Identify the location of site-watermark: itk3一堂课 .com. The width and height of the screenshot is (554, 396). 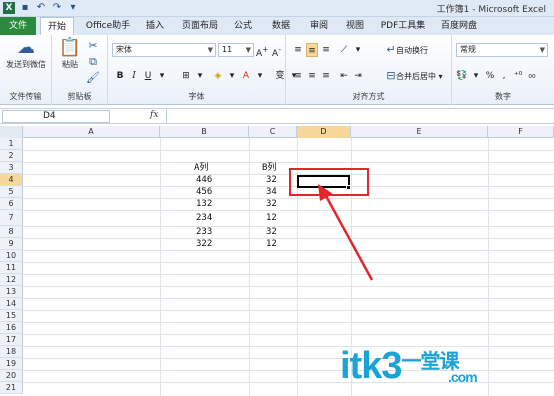
(409, 366).